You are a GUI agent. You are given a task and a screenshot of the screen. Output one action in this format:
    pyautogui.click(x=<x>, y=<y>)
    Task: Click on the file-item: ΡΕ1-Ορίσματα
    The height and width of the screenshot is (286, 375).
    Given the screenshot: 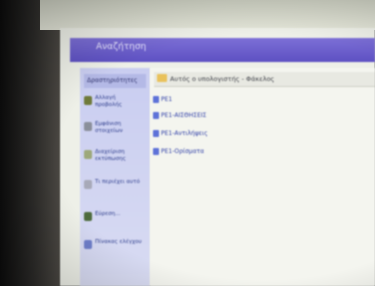 What is the action you would take?
    pyautogui.click(x=178, y=153)
    